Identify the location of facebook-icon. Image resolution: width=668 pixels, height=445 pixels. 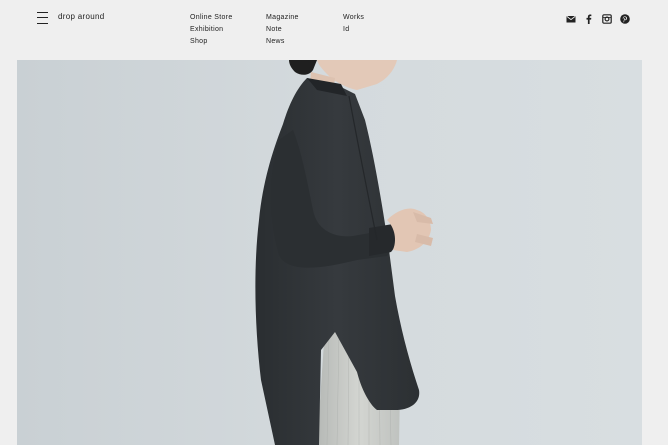
(589, 17).